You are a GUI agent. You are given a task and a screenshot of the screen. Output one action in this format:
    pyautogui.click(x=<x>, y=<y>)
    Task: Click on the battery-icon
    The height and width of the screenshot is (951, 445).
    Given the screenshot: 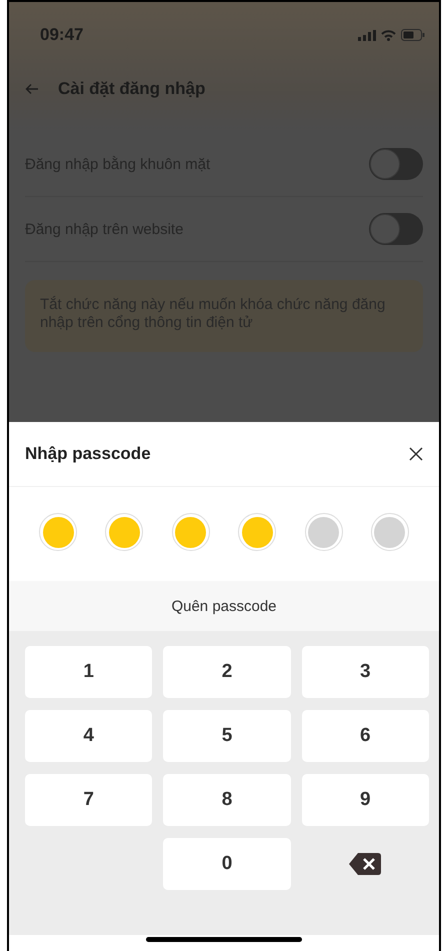 What is the action you would take?
    pyautogui.click(x=413, y=35)
    